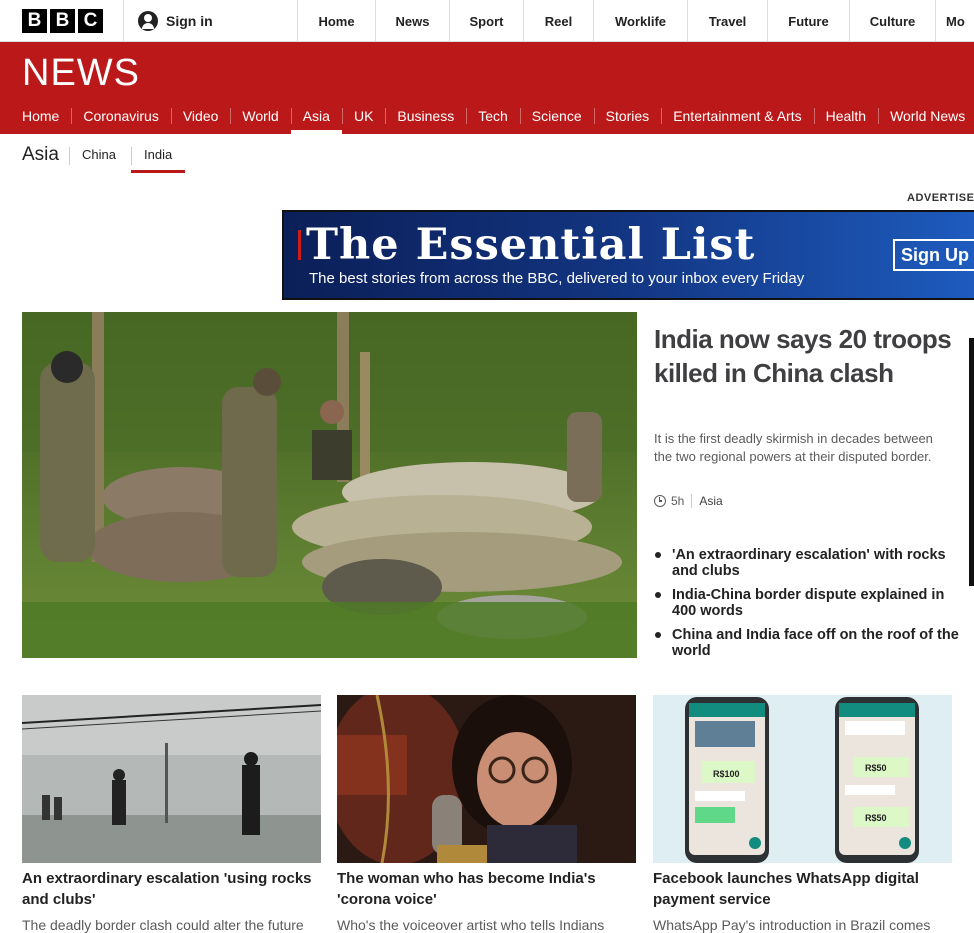 This screenshot has width=974, height=933. What do you see at coordinates (627, 116) in the screenshot?
I see `news-nav-stories: Stories` at bounding box center [627, 116].